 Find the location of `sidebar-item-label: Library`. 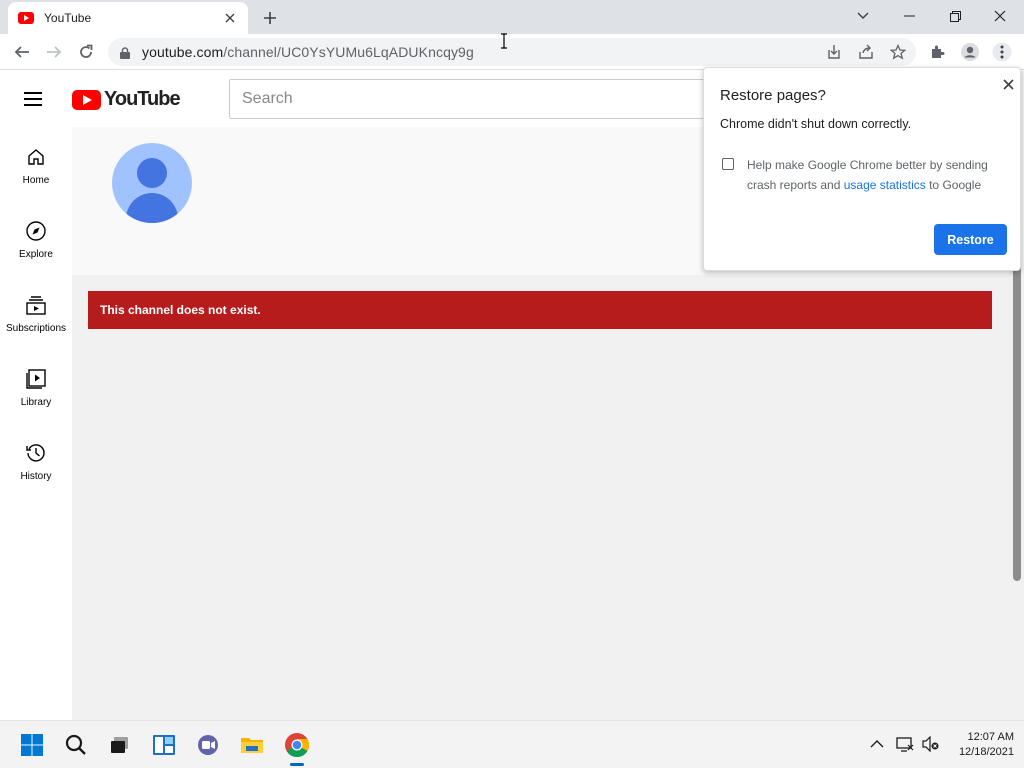

sidebar-item-label: Library is located at coordinates (36, 402).